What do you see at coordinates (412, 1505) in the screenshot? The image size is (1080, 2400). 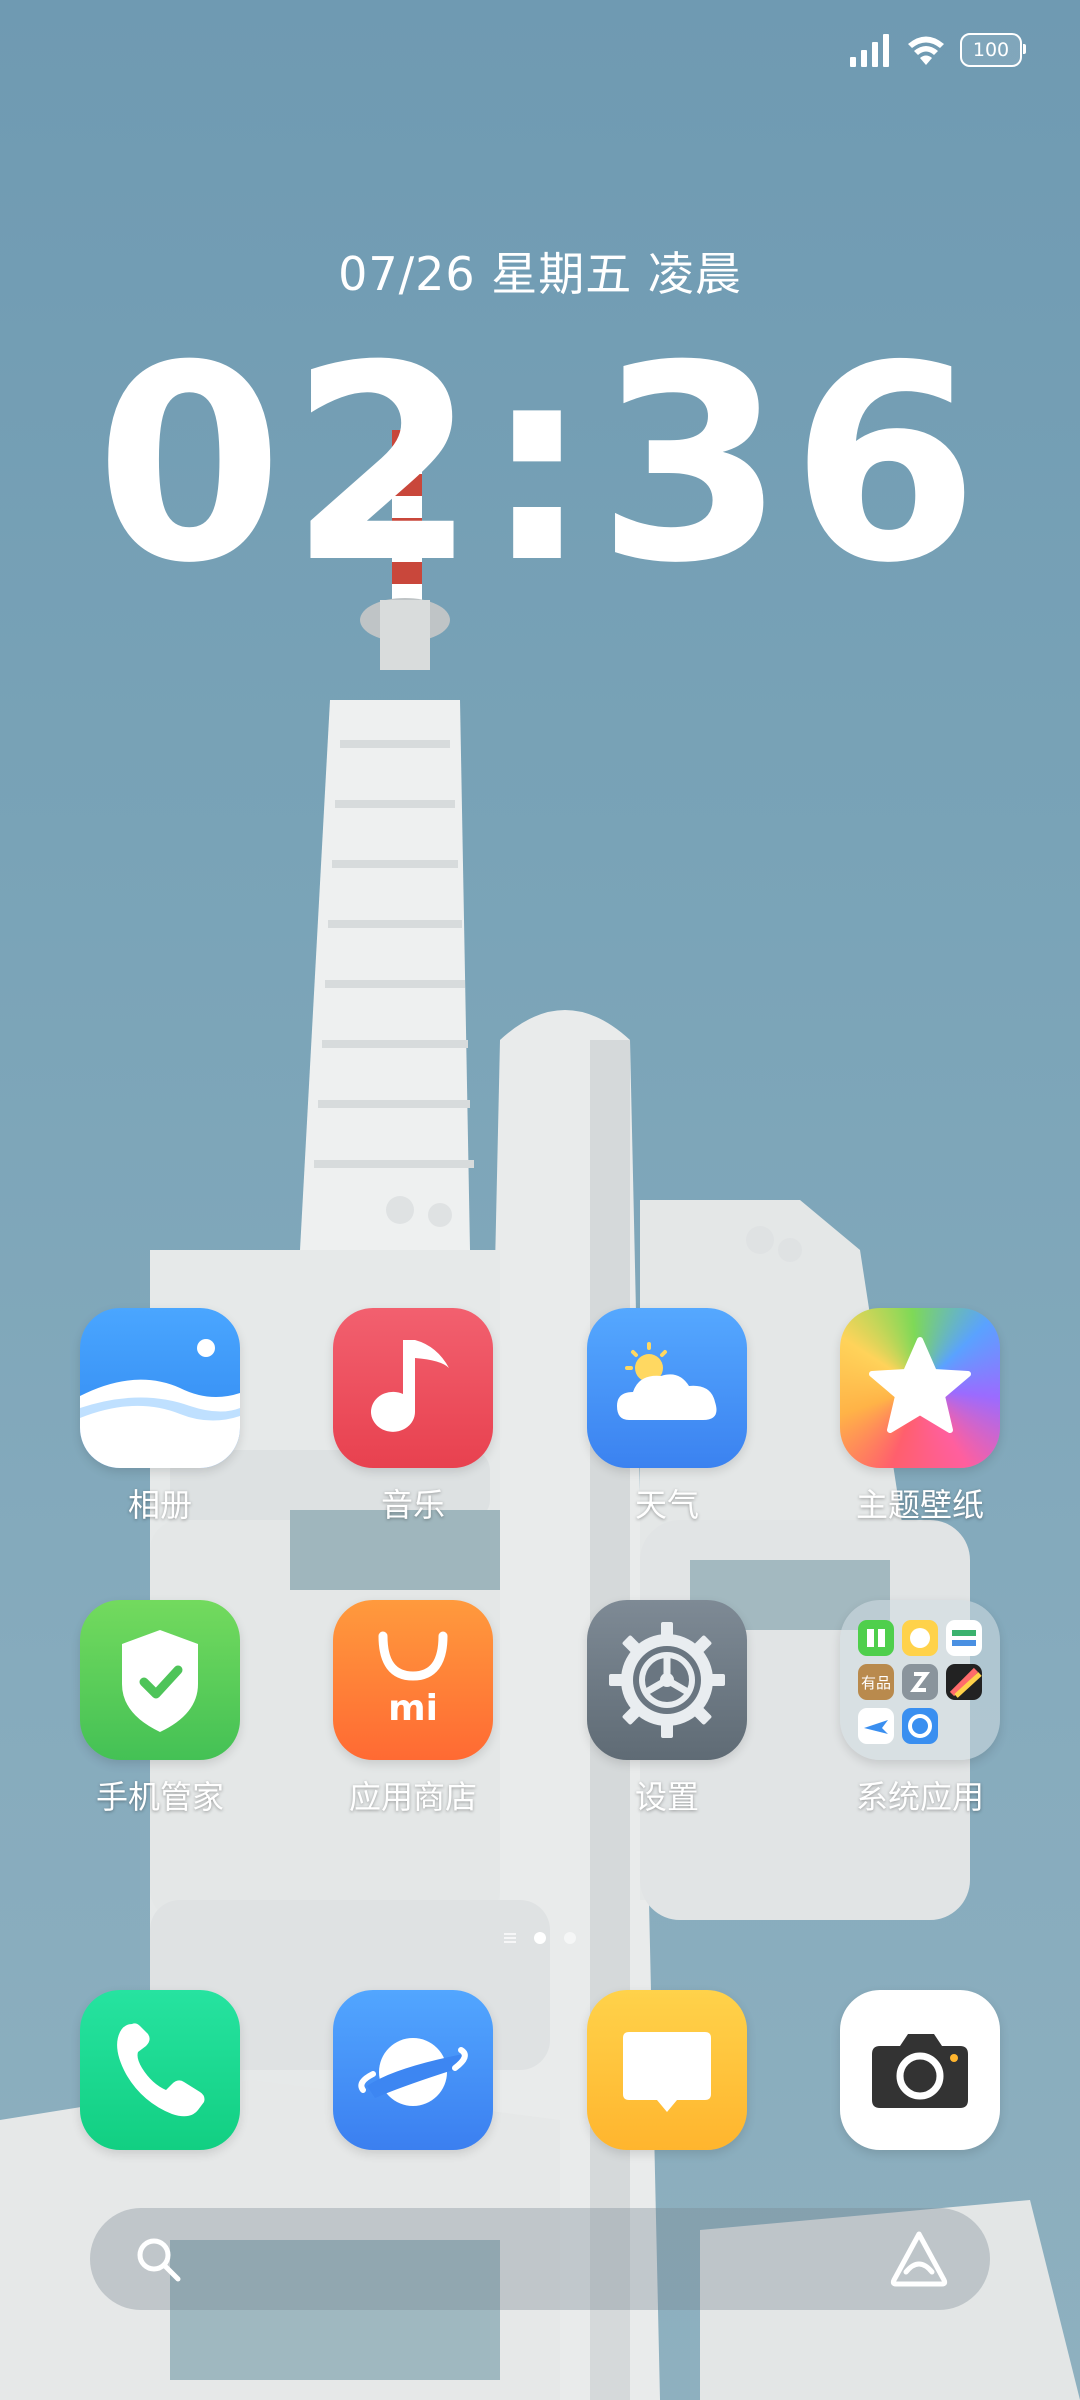 I see `app-label: 音乐` at bounding box center [412, 1505].